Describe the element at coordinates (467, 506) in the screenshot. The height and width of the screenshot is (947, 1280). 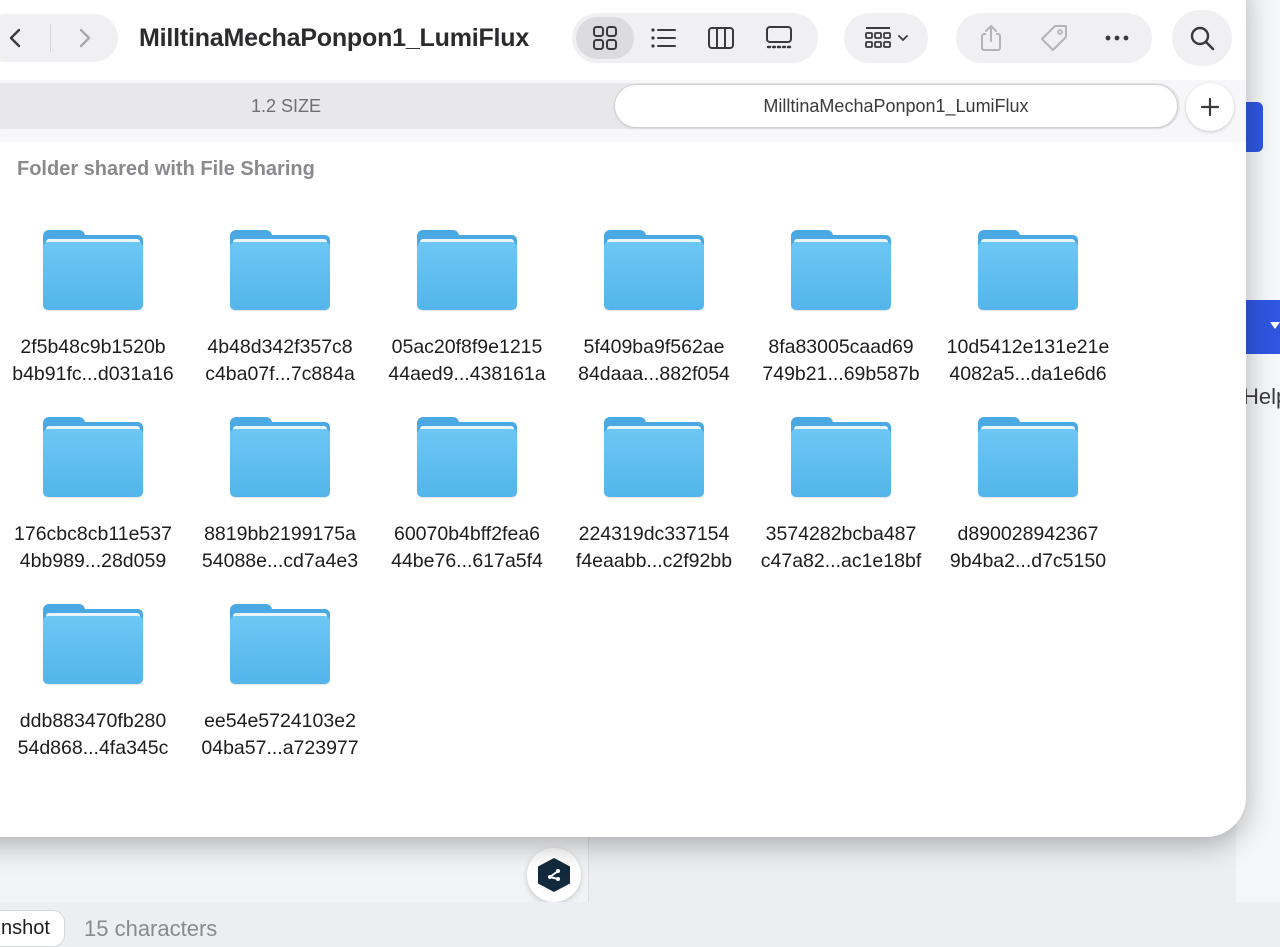
I see `folder-item: 60070b4bff2fea6 44be76...617a5f4` at that location.